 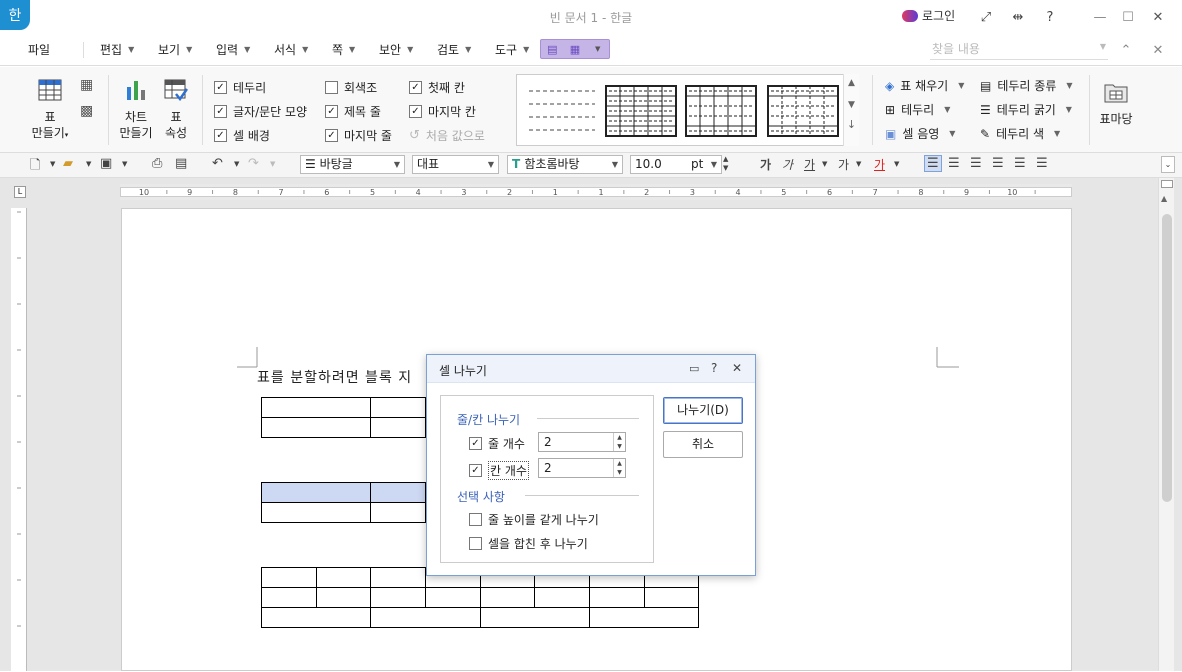 I want to click on checkbox, so click(x=331, y=87).